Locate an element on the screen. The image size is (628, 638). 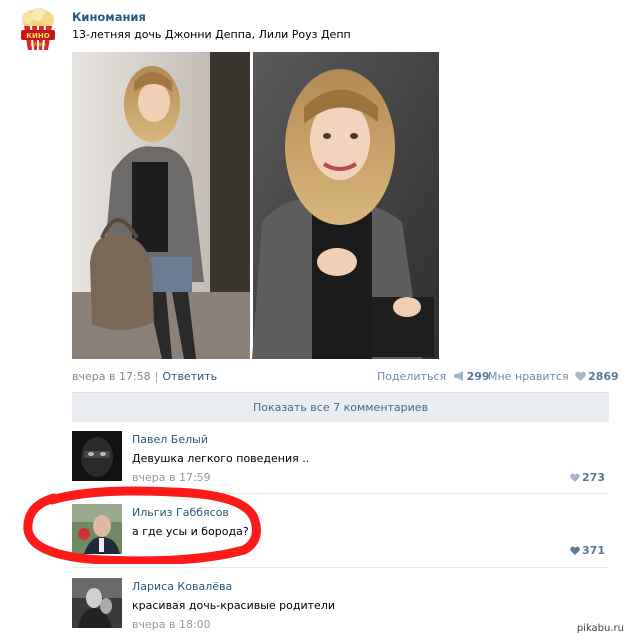
comment-like-button: 273 is located at coordinates (586, 477).